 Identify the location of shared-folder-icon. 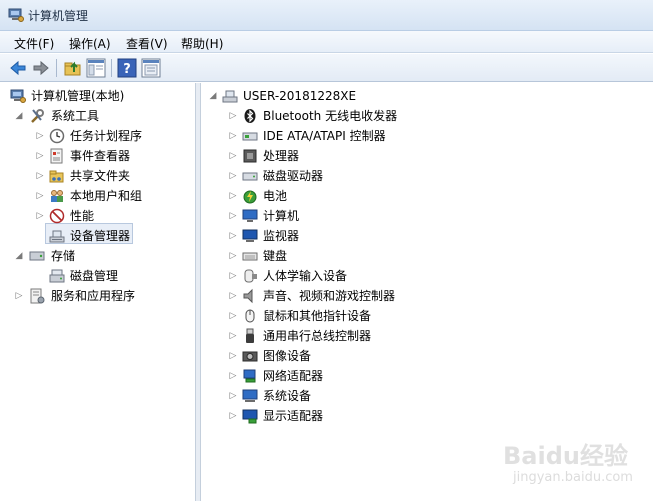
(56, 176).